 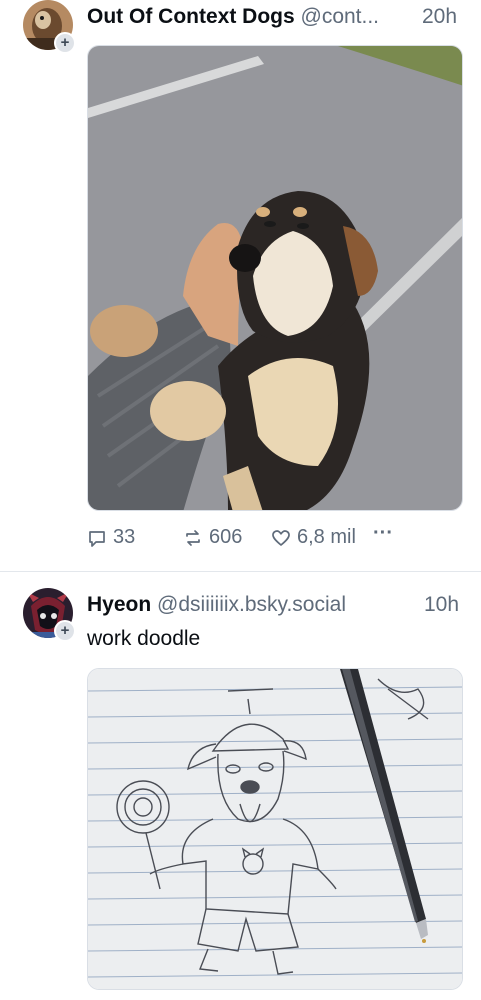 I want to click on like-button: 6,8 mil, so click(x=313, y=537).